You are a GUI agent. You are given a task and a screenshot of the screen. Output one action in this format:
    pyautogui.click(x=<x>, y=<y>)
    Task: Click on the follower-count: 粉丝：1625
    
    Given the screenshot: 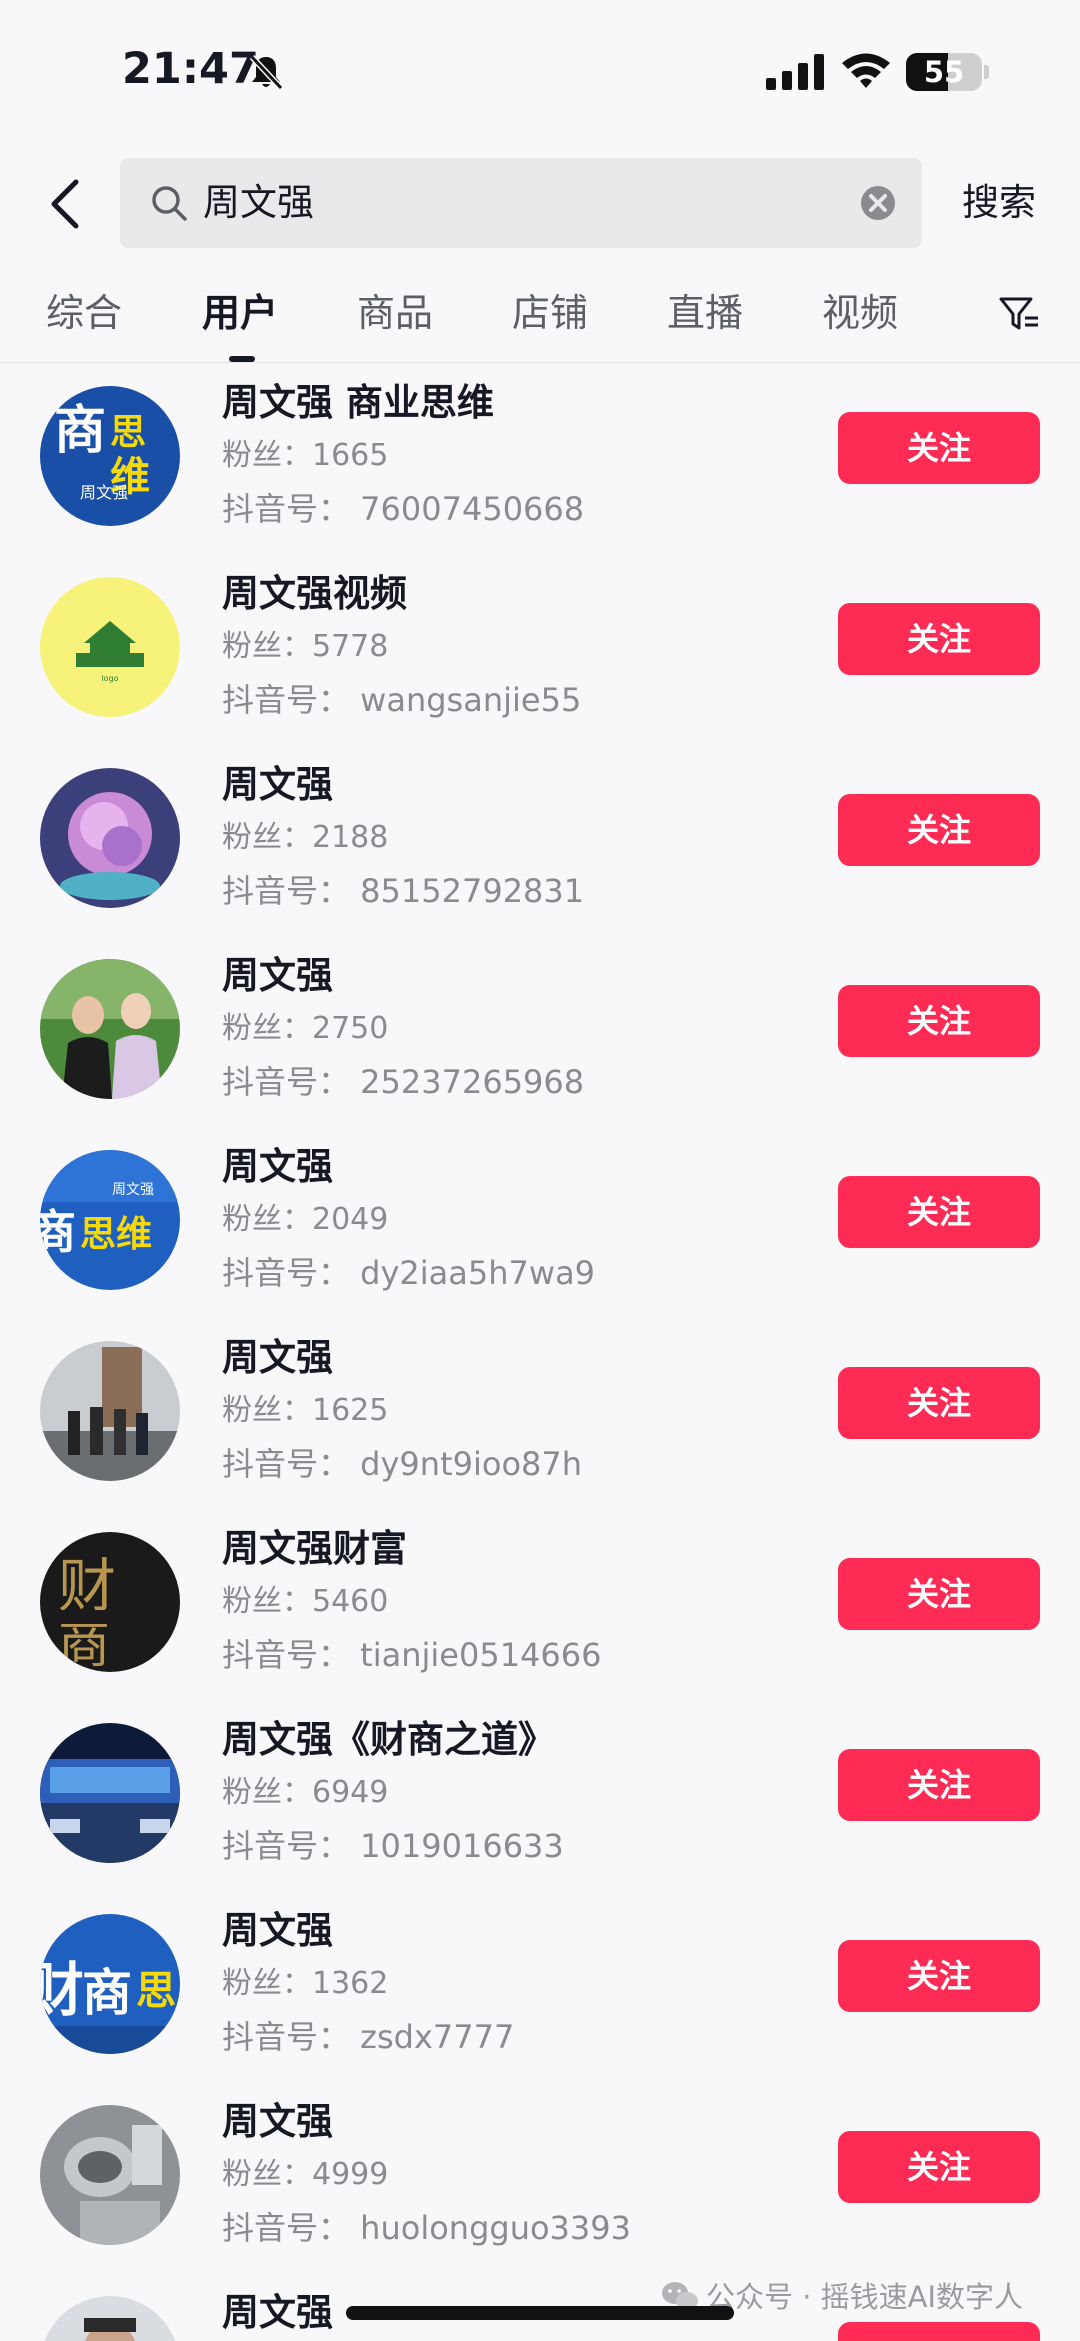 What is the action you would take?
    pyautogui.click(x=305, y=1410)
    